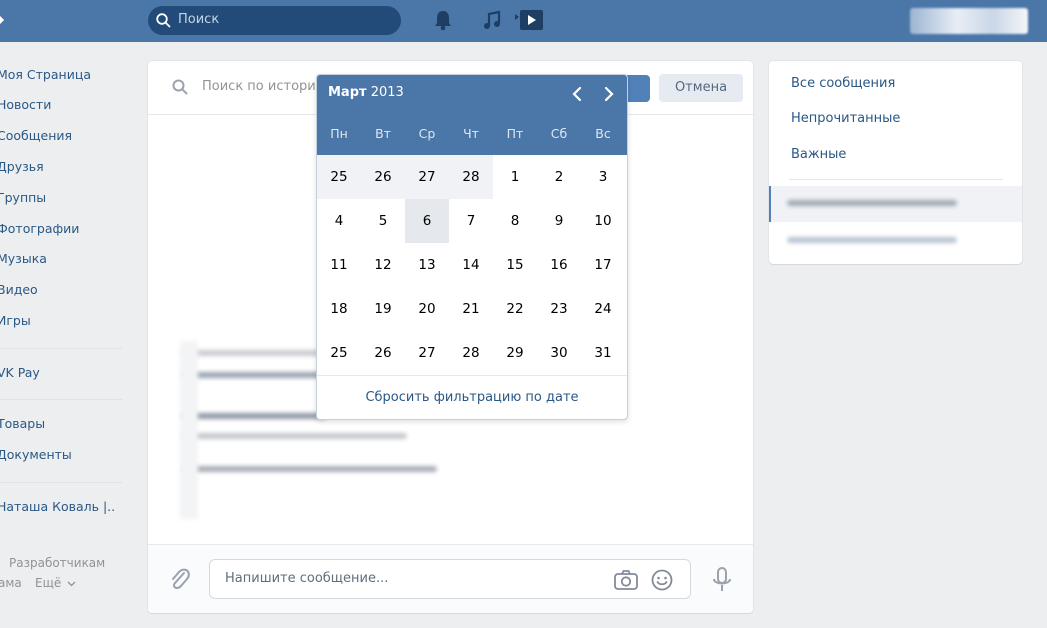 This screenshot has width=1047, height=628. Describe the element at coordinates (189, 430) in the screenshot. I see `blurred-avatar-column` at that location.